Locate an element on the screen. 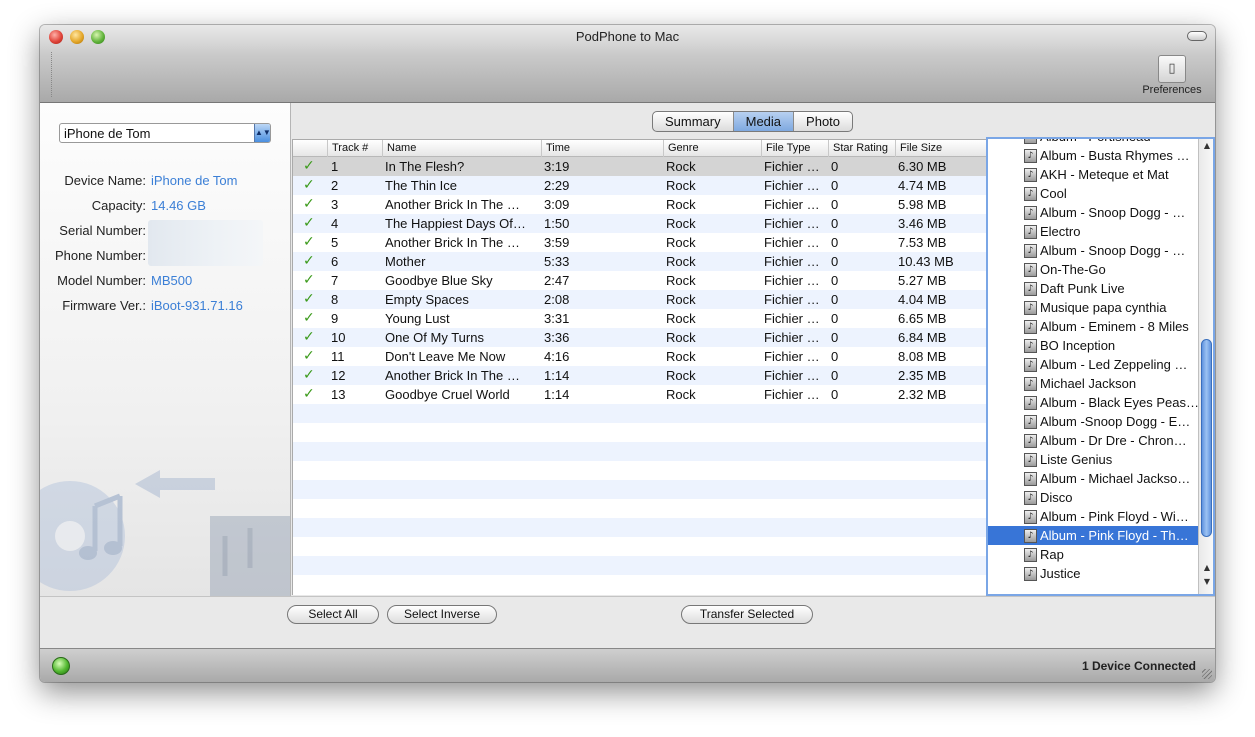 The width and height of the screenshot is (1255, 737). table-row: ✓ 6 Mother 5:33 Rock Fichier … 0 10.43 MB is located at coordinates (639, 261).